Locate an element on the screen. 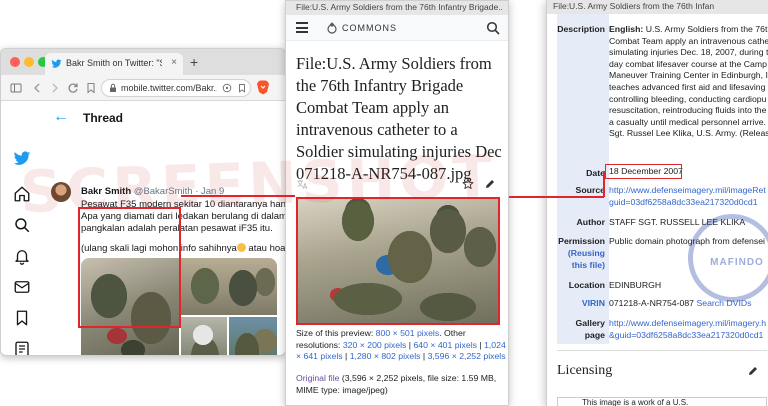 This screenshot has width=768, height=406. home-icon is located at coordinates (22, 194).